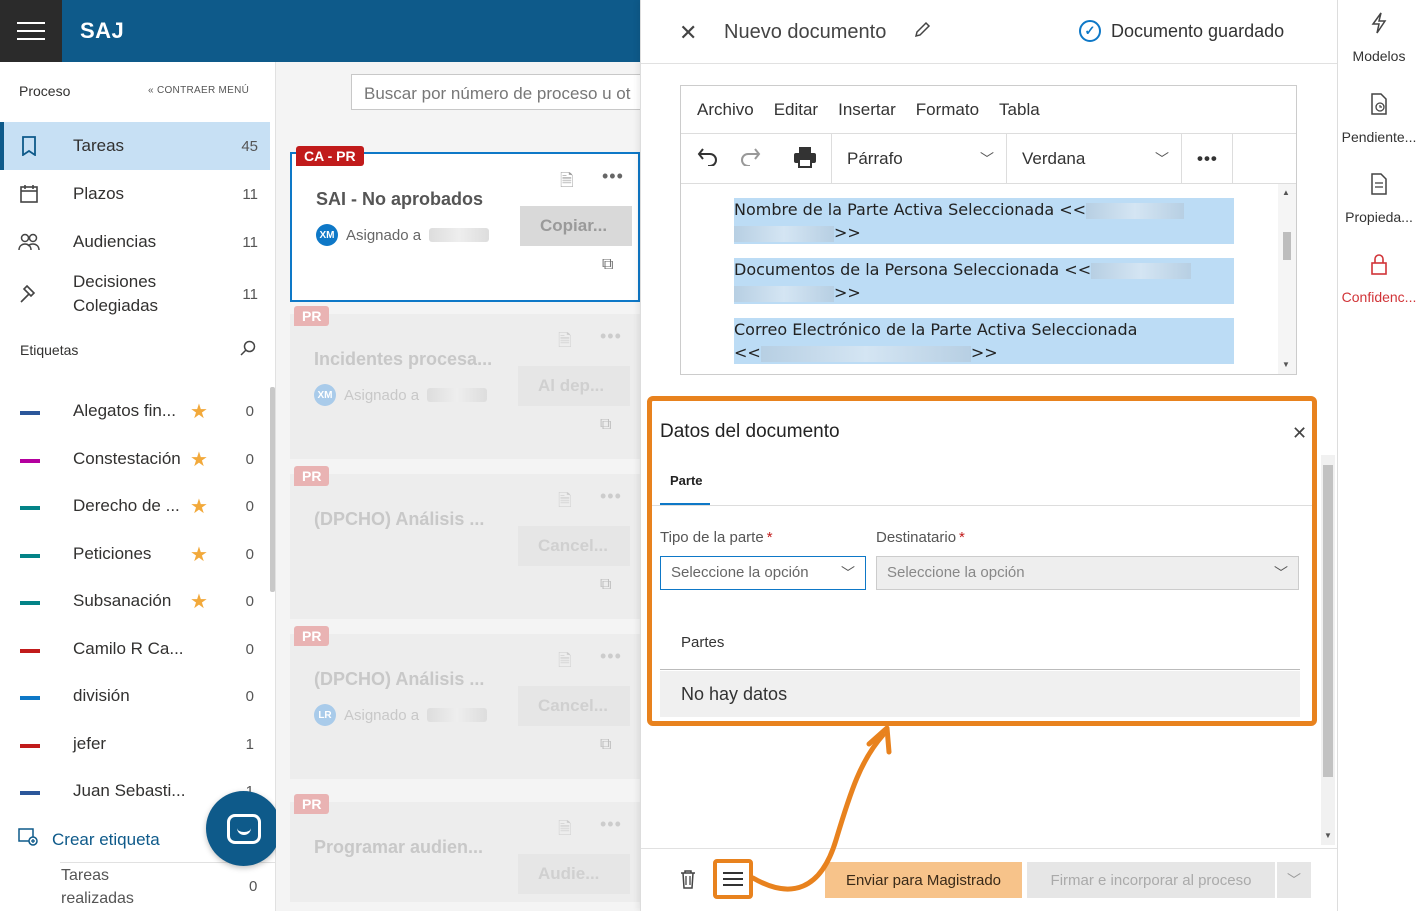 This screenshot has height=911, width=1419. Describe the element at coordinates (922, 32) in the screenshot. I see `pencil-icon` at that location.